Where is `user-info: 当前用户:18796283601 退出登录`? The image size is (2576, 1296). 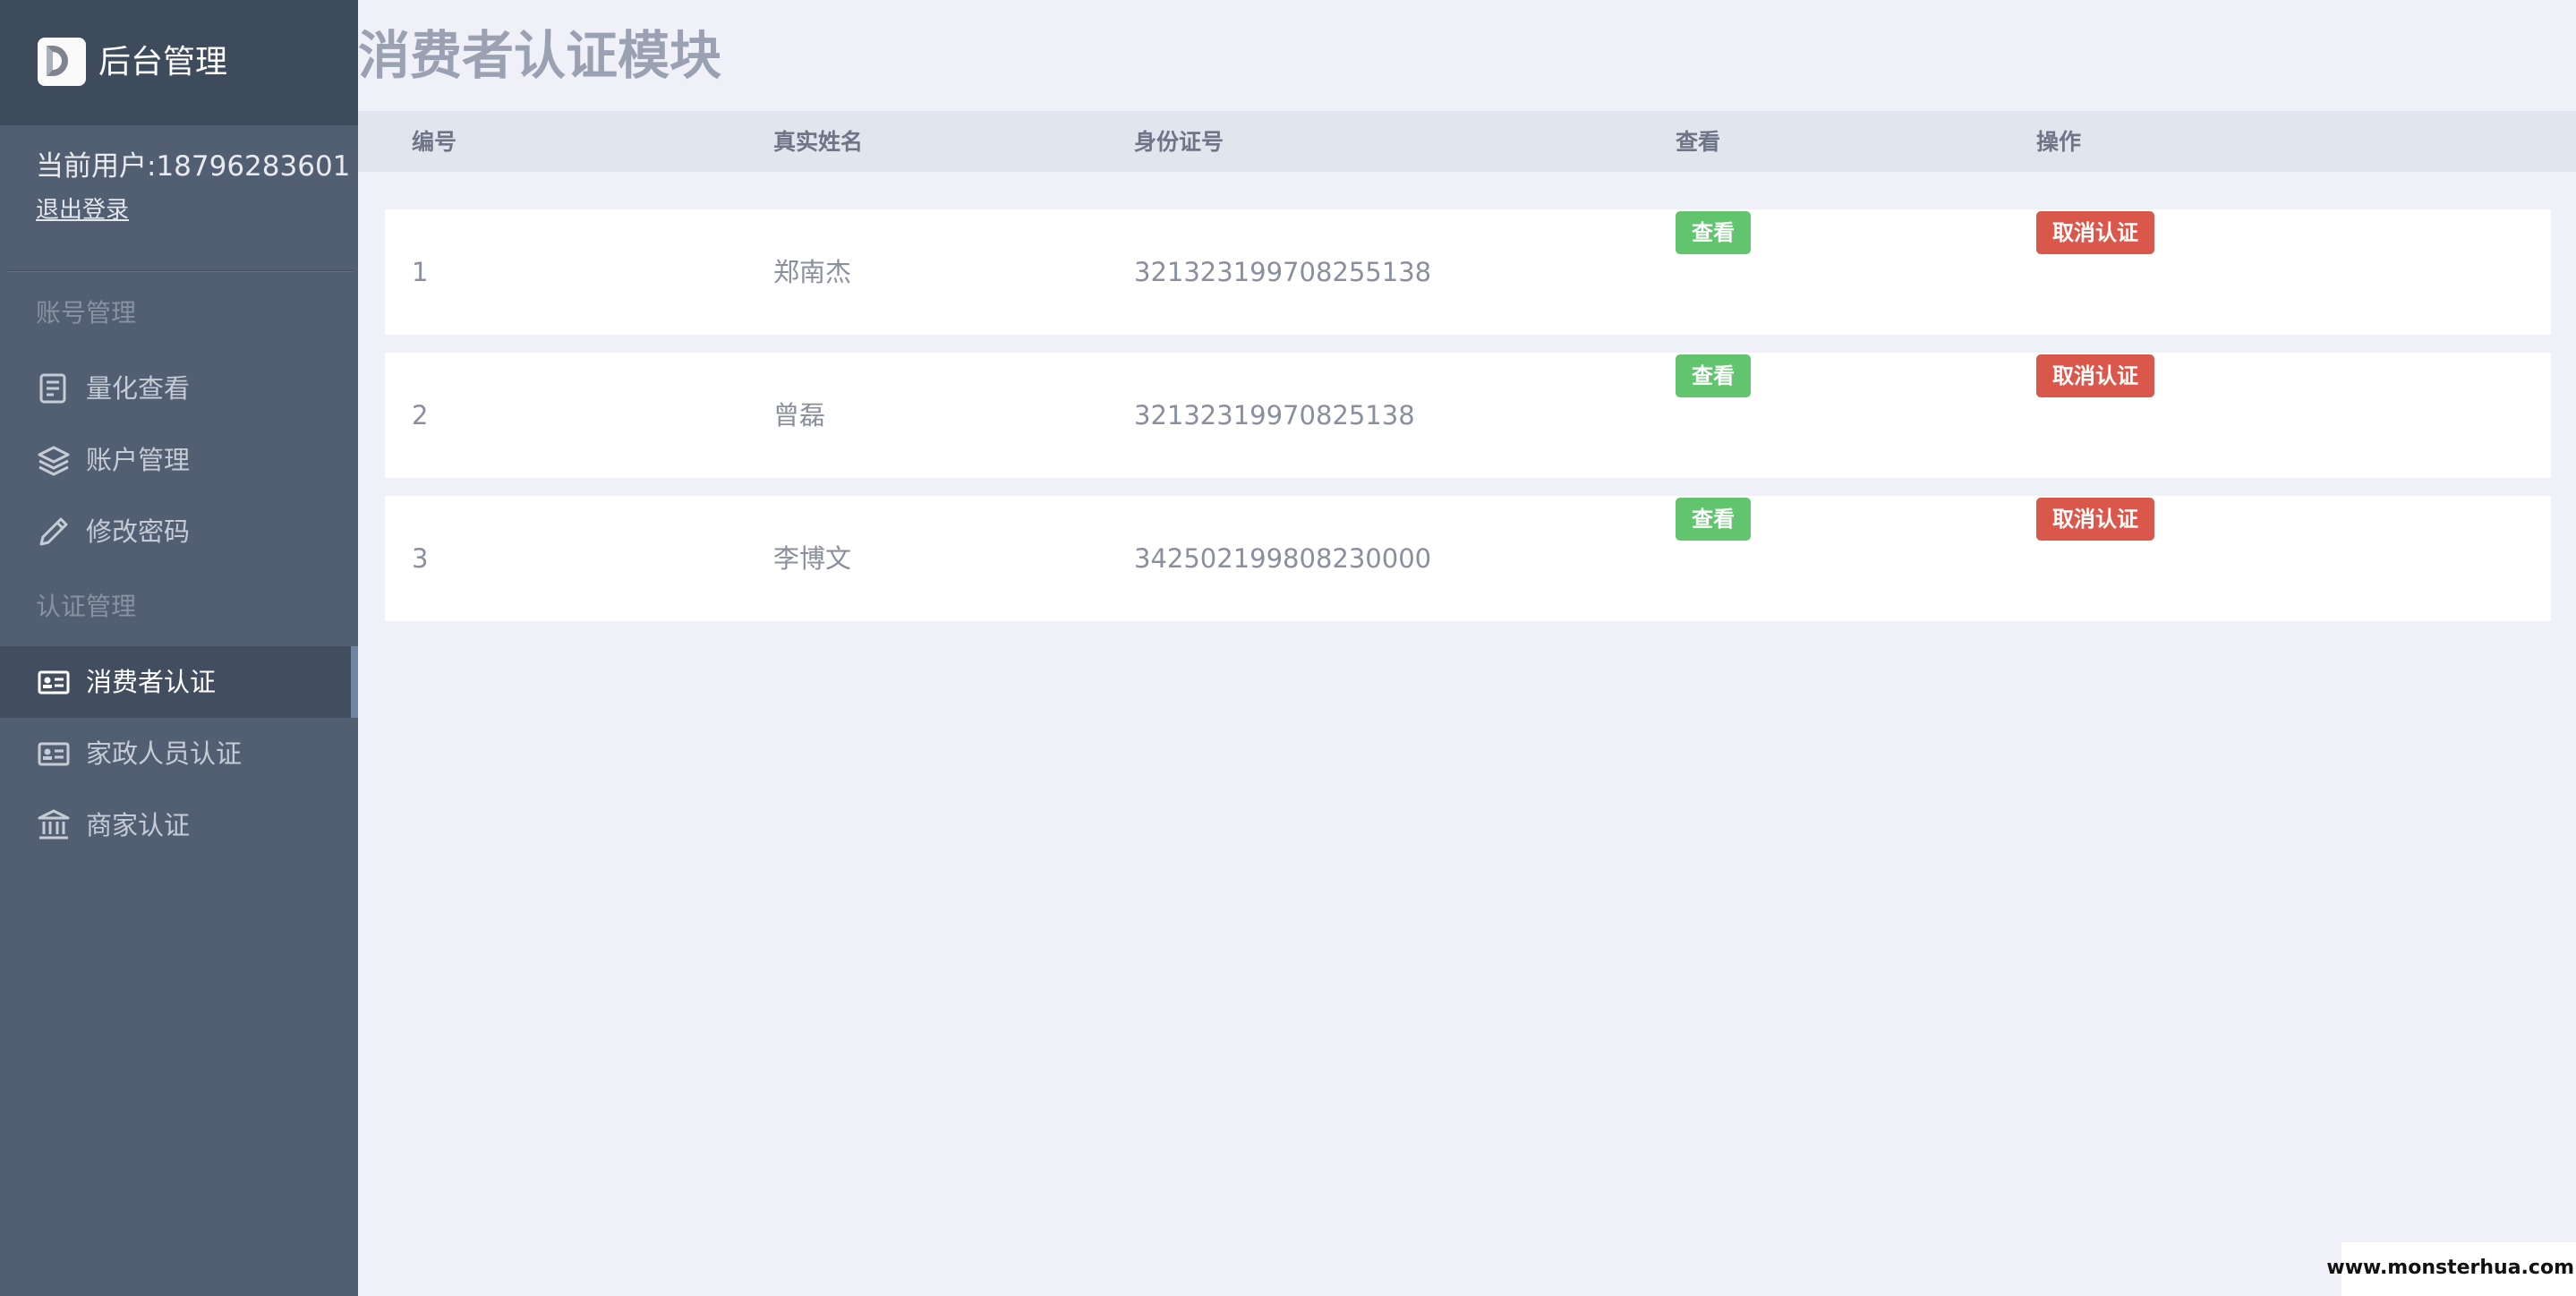
user-info: 当前用户:18796283601 退出登录 is located at coordinates (193, 186).